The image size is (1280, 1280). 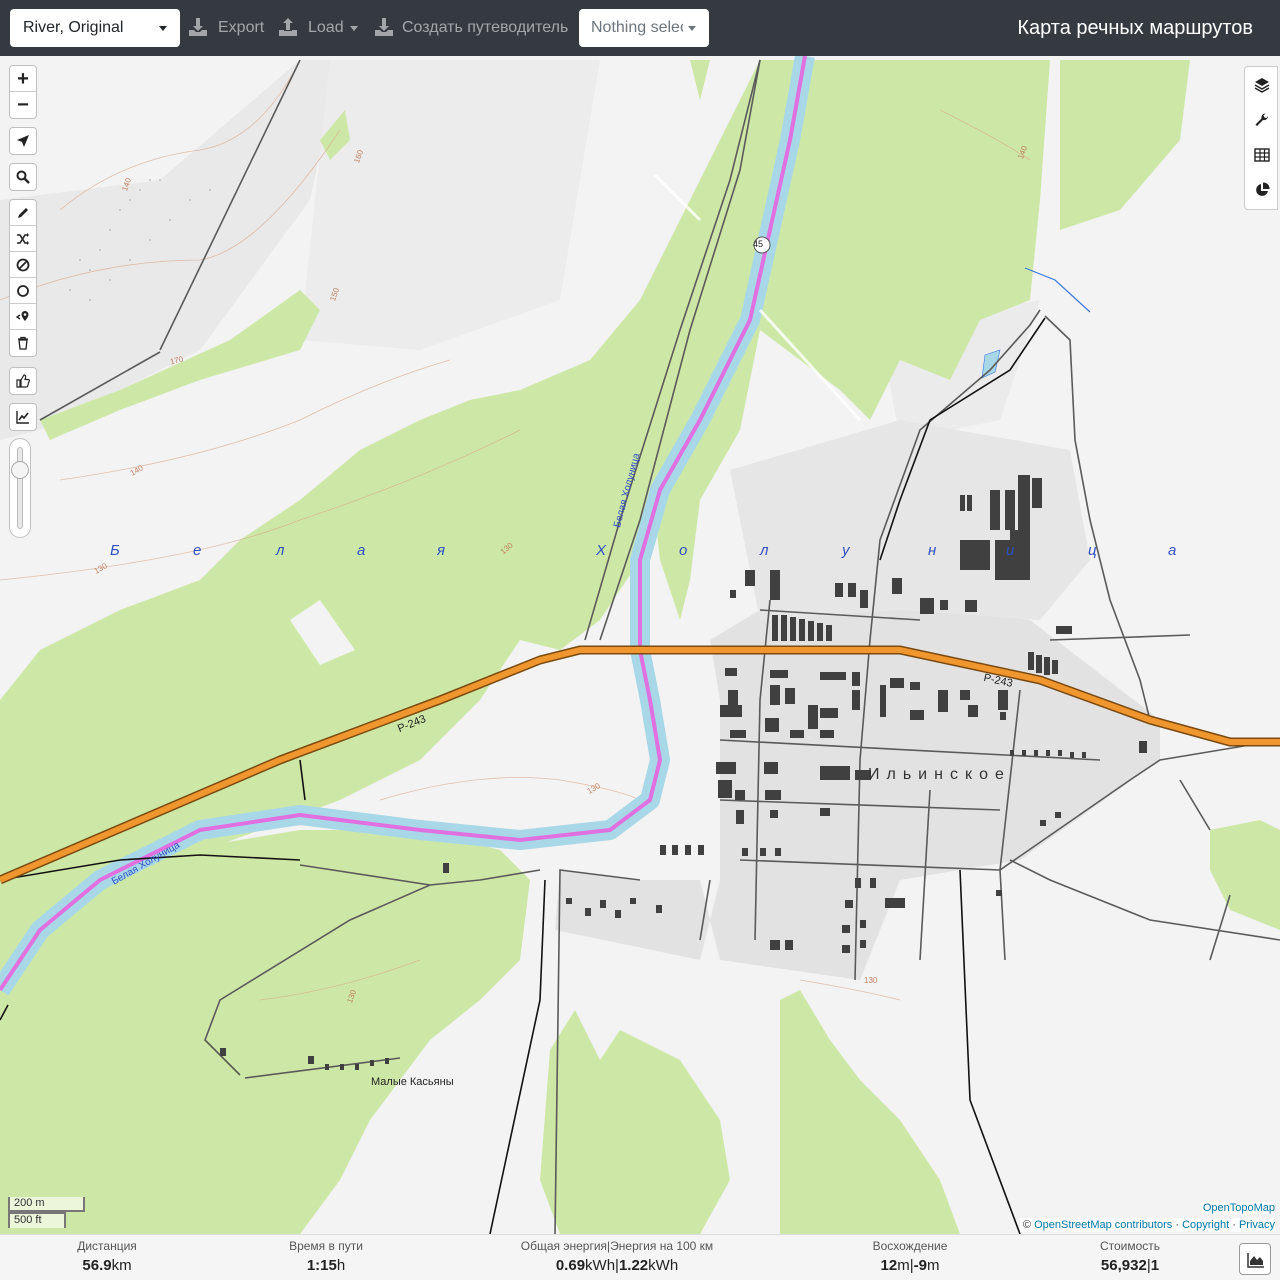 What do you see at coordinates (412, 1082) in the screenshot?
I see `village-label: Малые Касьяны` at bounding box center [412, 1082].